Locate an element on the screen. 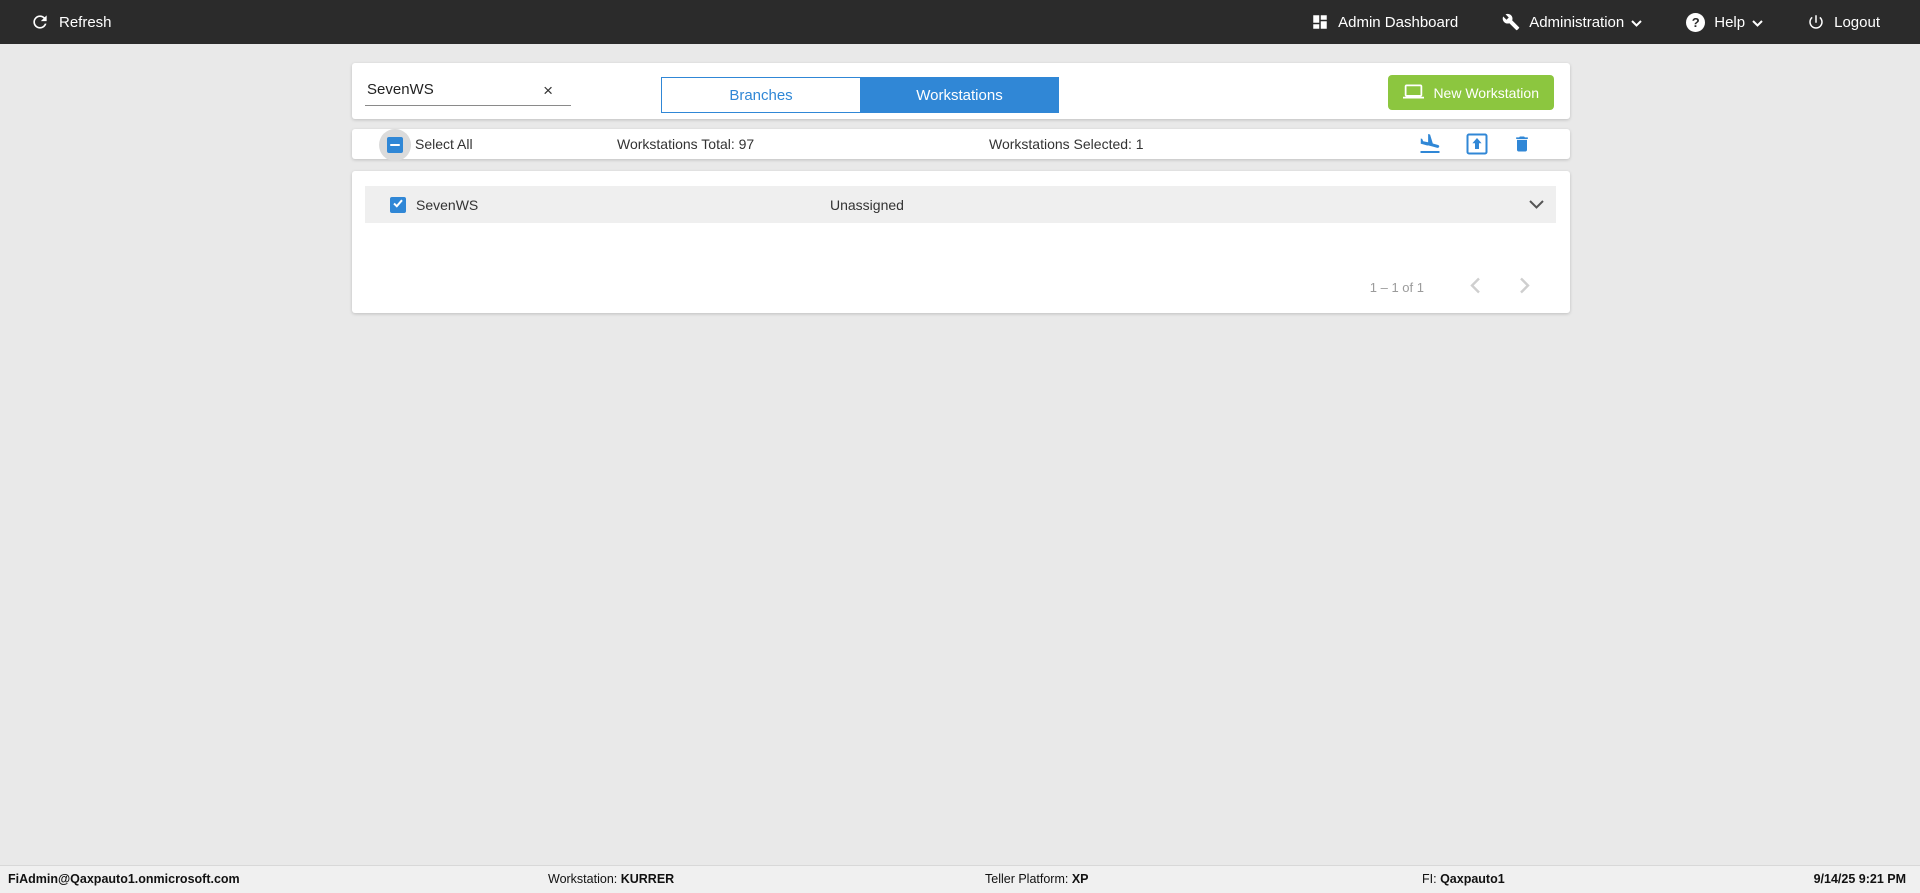  logout-label: Logout is located at coordinates (1857, 22).